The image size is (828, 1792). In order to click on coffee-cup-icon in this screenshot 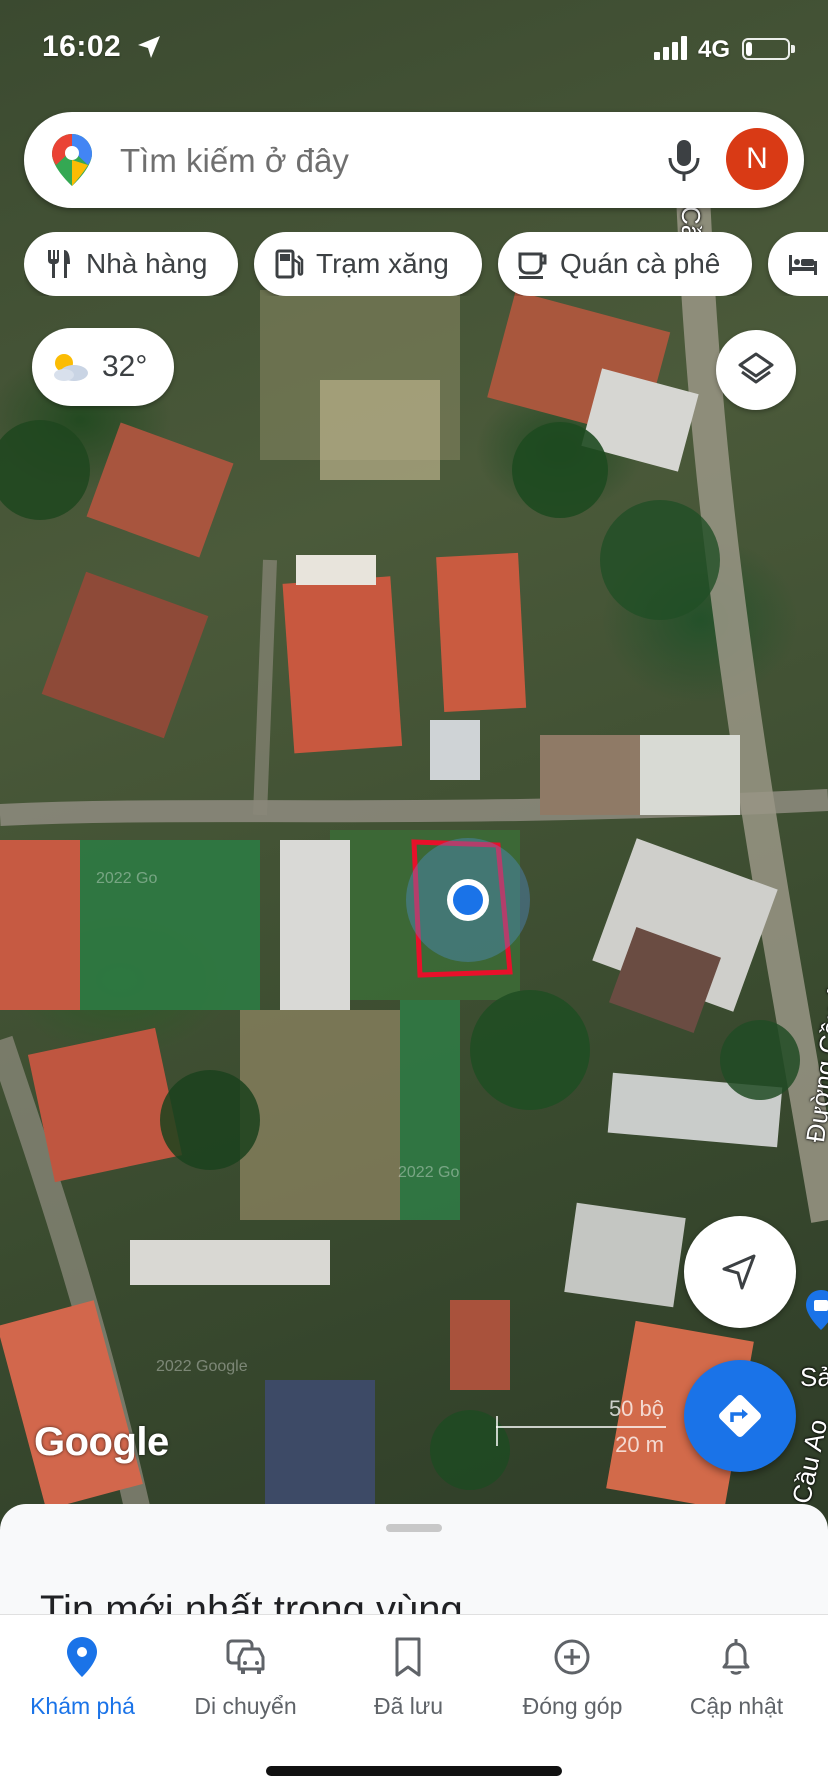, I will do `click(532, 265)`.